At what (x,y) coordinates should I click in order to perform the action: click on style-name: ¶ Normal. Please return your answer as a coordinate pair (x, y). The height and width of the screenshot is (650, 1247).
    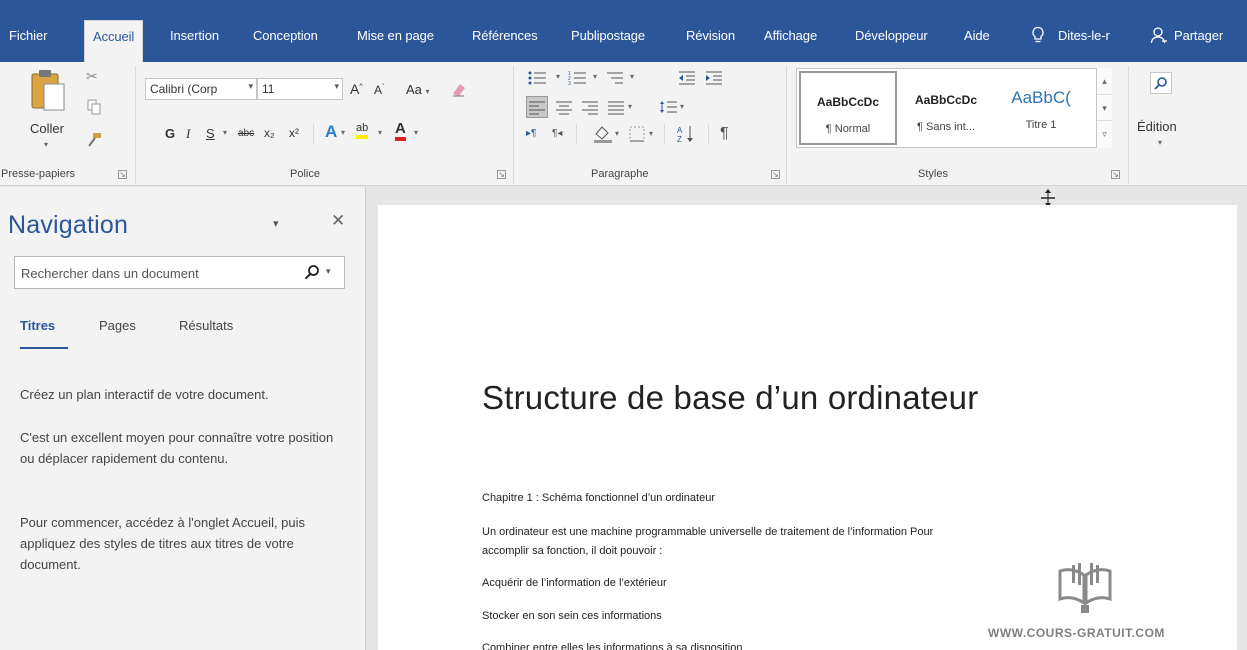
    Looking at the image, I should click on (848, 129).